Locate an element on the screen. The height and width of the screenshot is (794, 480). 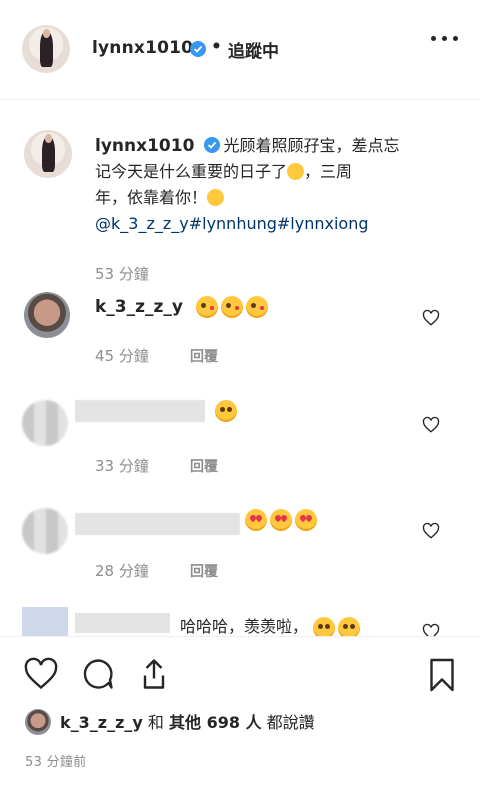
bookmark-icon is located at coordinates (442, 675).